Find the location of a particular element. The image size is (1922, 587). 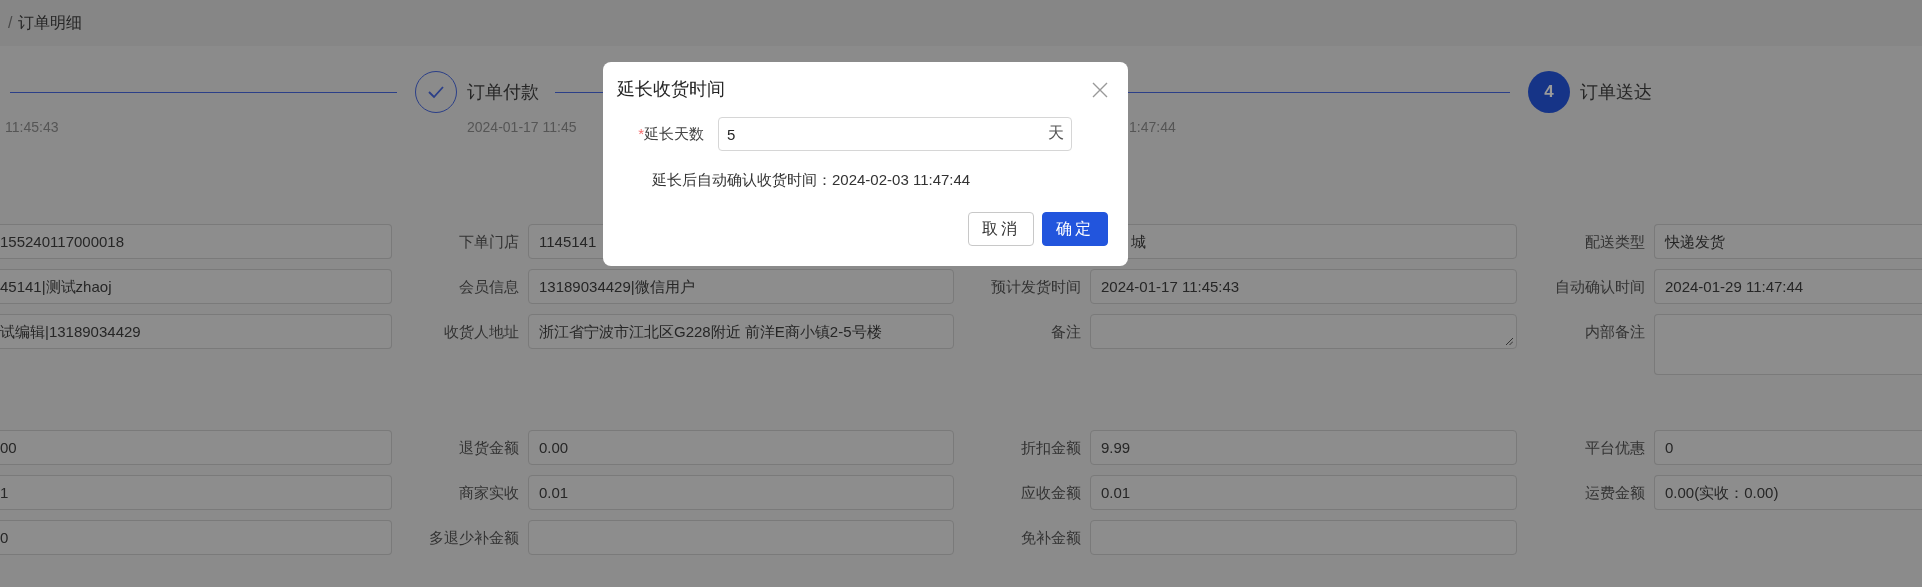

field-label: 平台优惠 is located at coordinates (1615, 448).